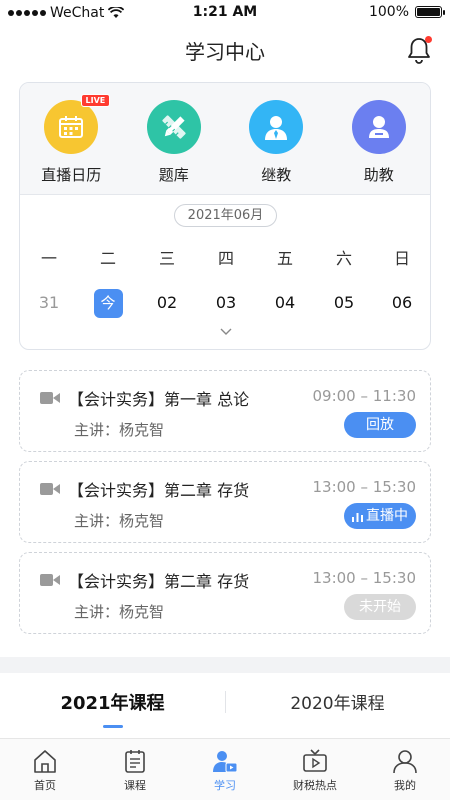 The width and height of the screenshot is (450, 800). I want to click on study-icon, so click(225, 762).